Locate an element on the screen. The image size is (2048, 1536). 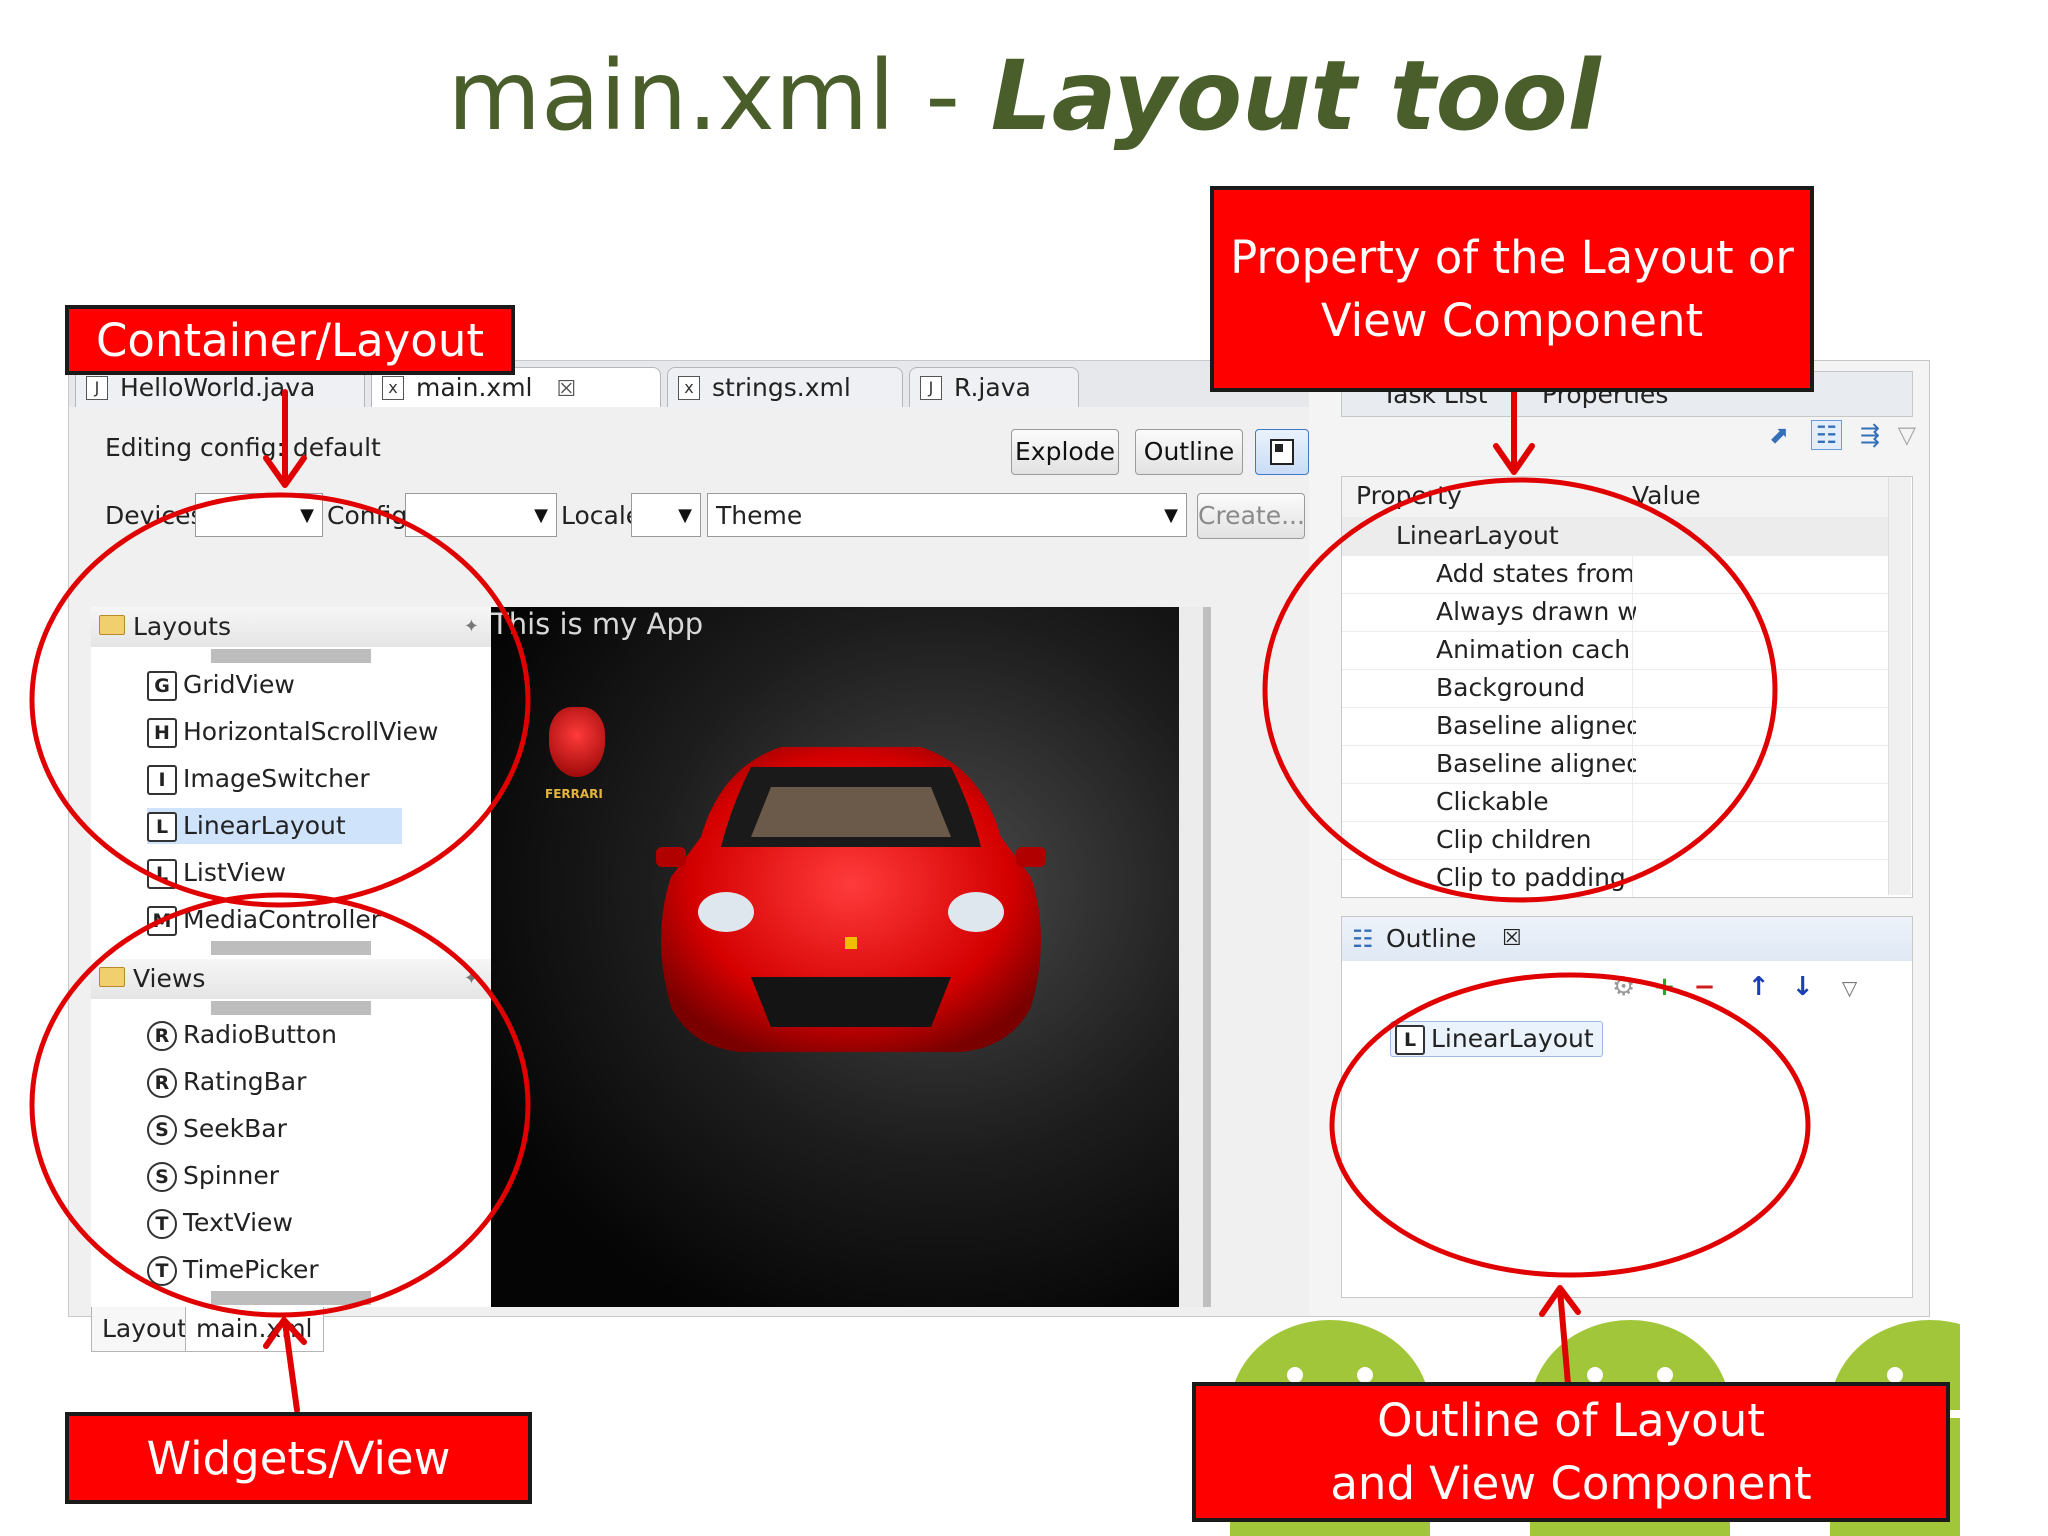
palette-item-label: TimePicker is located at coordinates (251, 1269).